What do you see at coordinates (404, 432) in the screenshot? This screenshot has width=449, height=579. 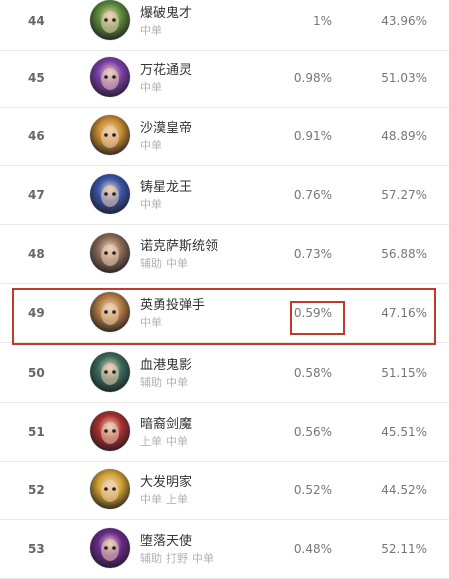 I see `win-rate: 45.51%` at bounding box center [404, 432].